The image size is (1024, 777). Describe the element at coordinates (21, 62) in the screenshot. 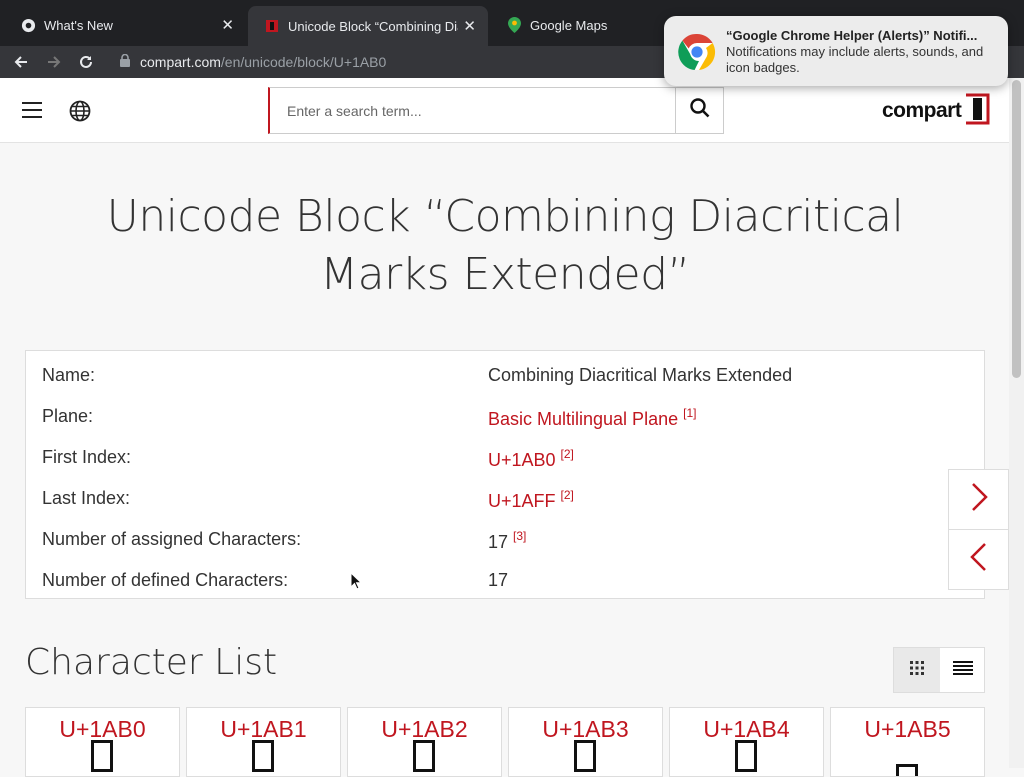

I see `back-arrow-icon` at that location.